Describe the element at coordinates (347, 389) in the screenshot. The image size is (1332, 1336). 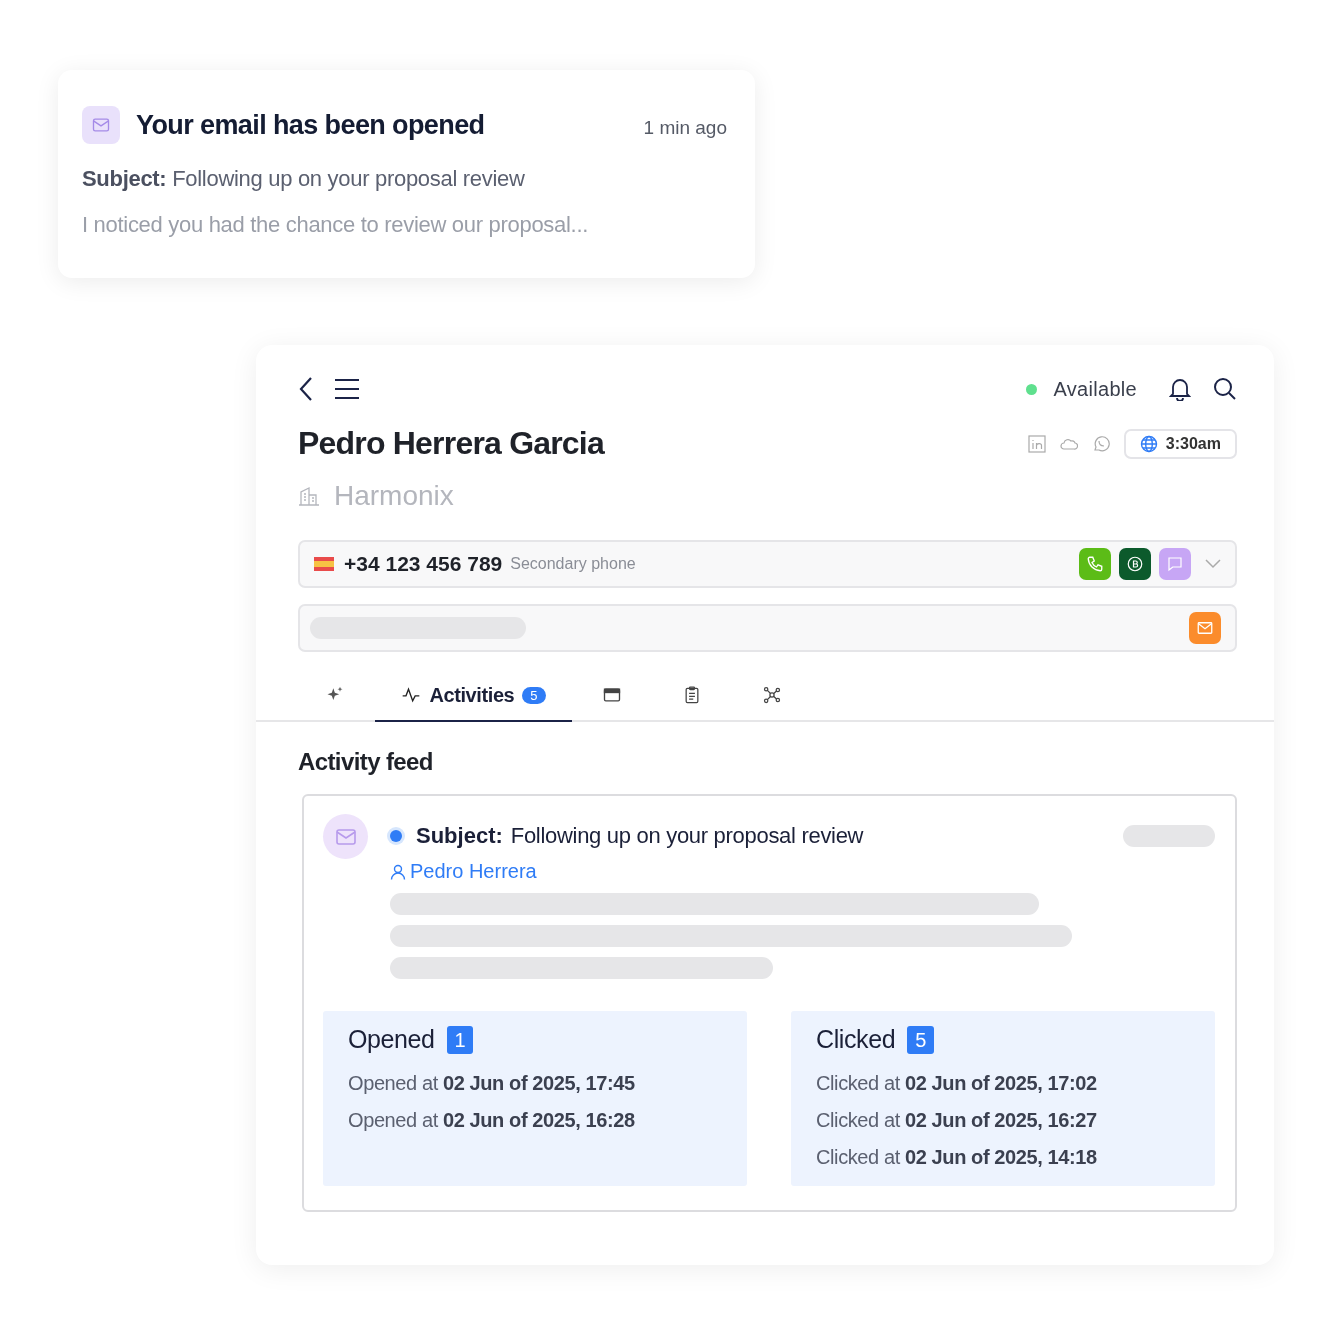
I see `menu-icon` at that location.